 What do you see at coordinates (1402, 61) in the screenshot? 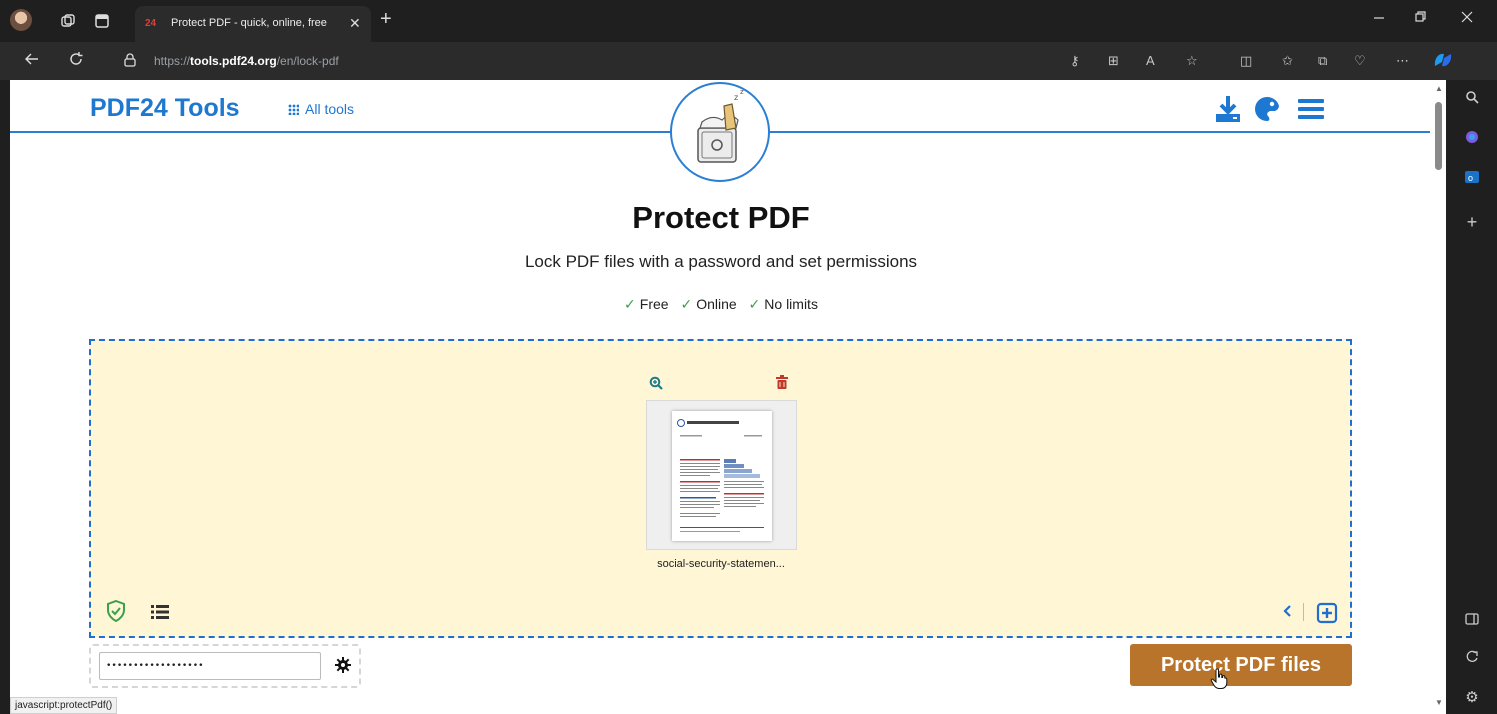
I see `more-menu-icon: ⋯` at bounding box center [1402, 61].